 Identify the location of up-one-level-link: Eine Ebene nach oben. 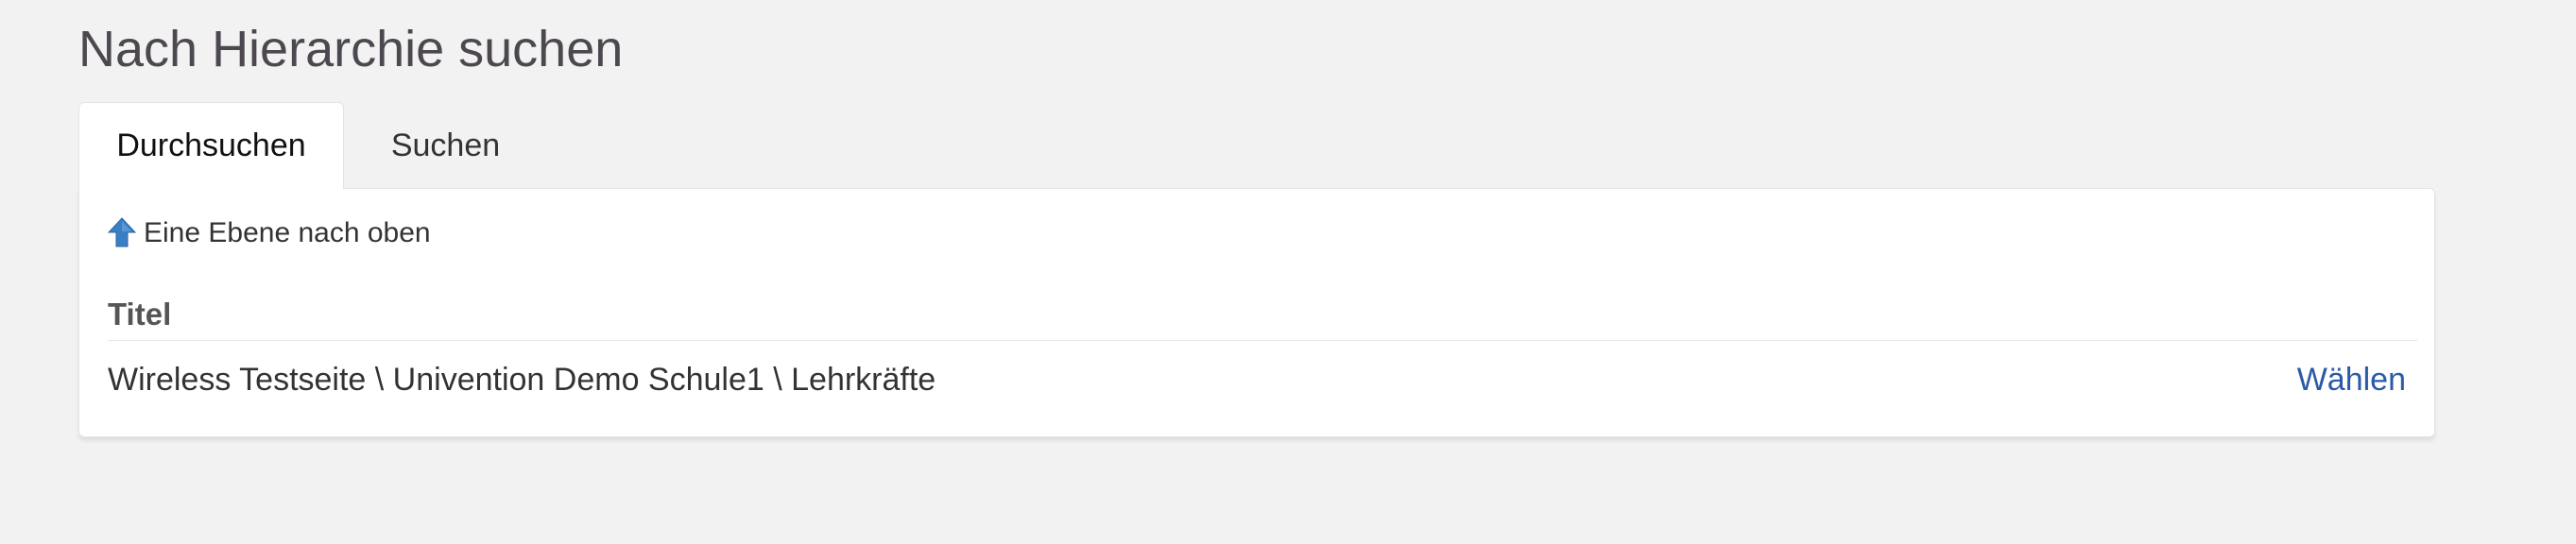
(269, 233).